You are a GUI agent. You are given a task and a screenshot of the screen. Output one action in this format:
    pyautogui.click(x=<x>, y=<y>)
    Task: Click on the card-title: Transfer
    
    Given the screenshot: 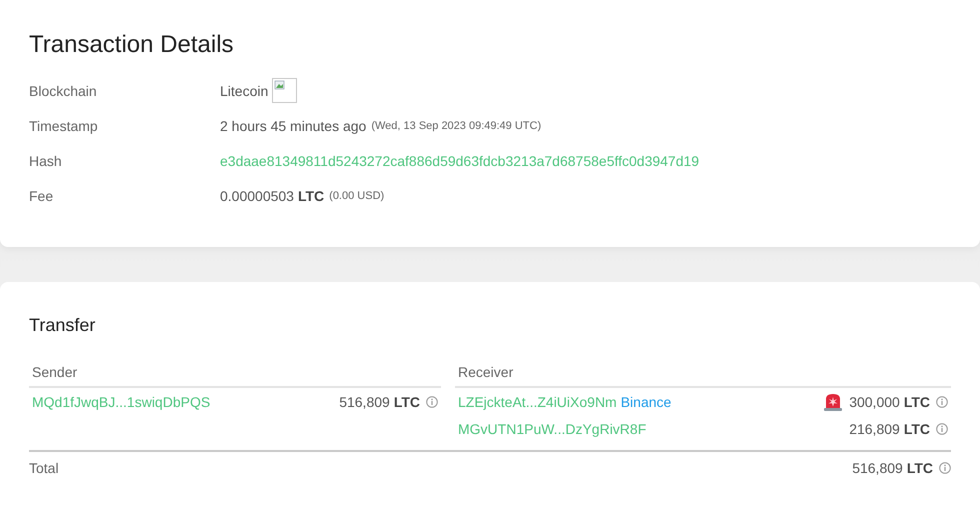 What is the action you would take?
    pyautogui.click(x=62, y=325)
    